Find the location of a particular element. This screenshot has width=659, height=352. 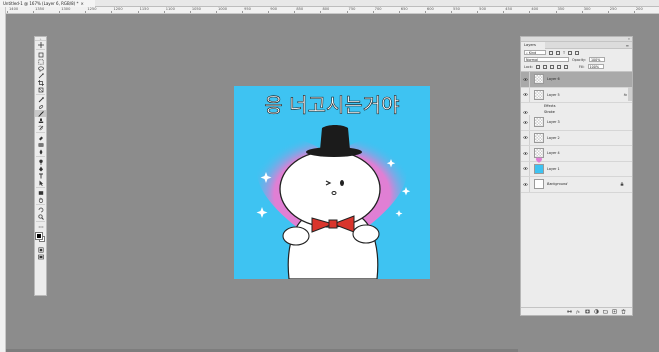

ruler-label: 350 is located at coordinates (561, 9).